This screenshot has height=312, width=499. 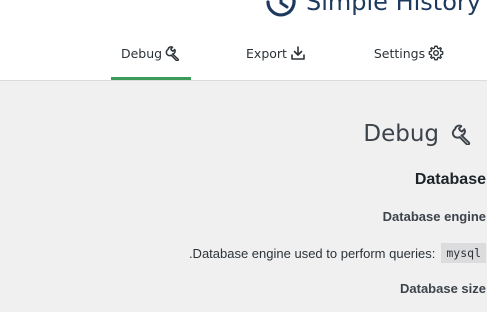 I want to click on simple-history-logo: Simple History, so click(x=371, y=8).